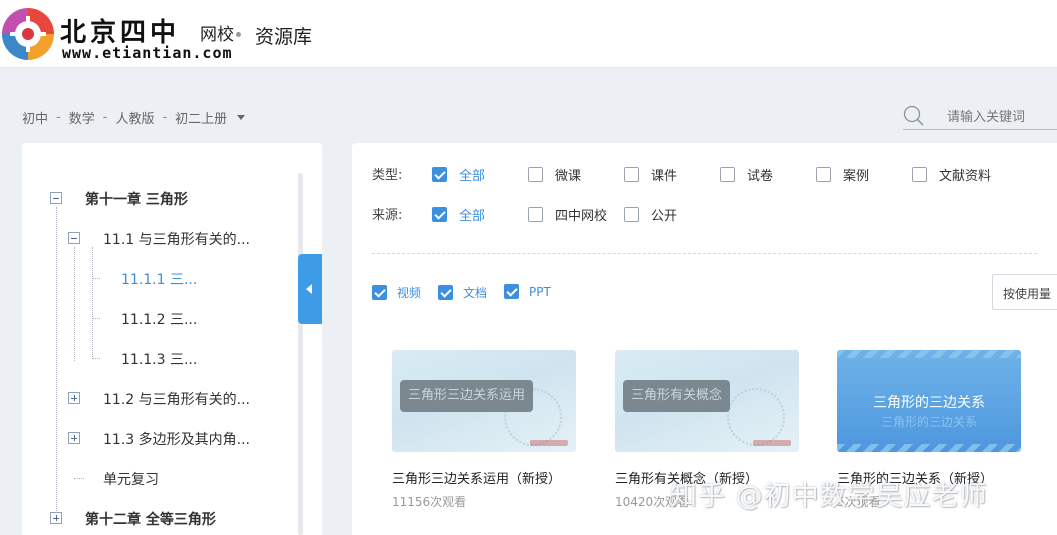  What do you see at coordinates (387, 175) in the screenshot?
I see `type-filter-label: 类型:` at bounding box center [387, 175].